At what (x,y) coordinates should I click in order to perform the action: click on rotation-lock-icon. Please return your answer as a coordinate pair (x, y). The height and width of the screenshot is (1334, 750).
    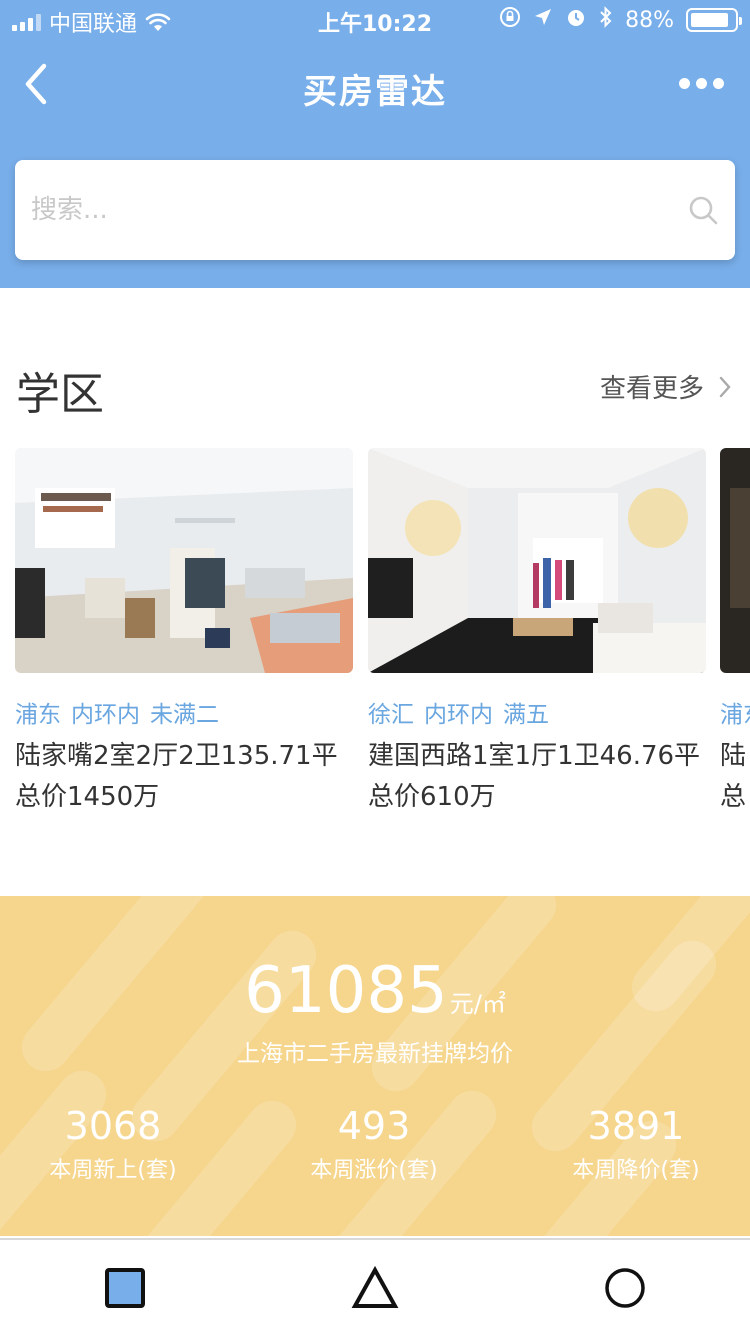
    Looking at the image, I should click on (510, 20).